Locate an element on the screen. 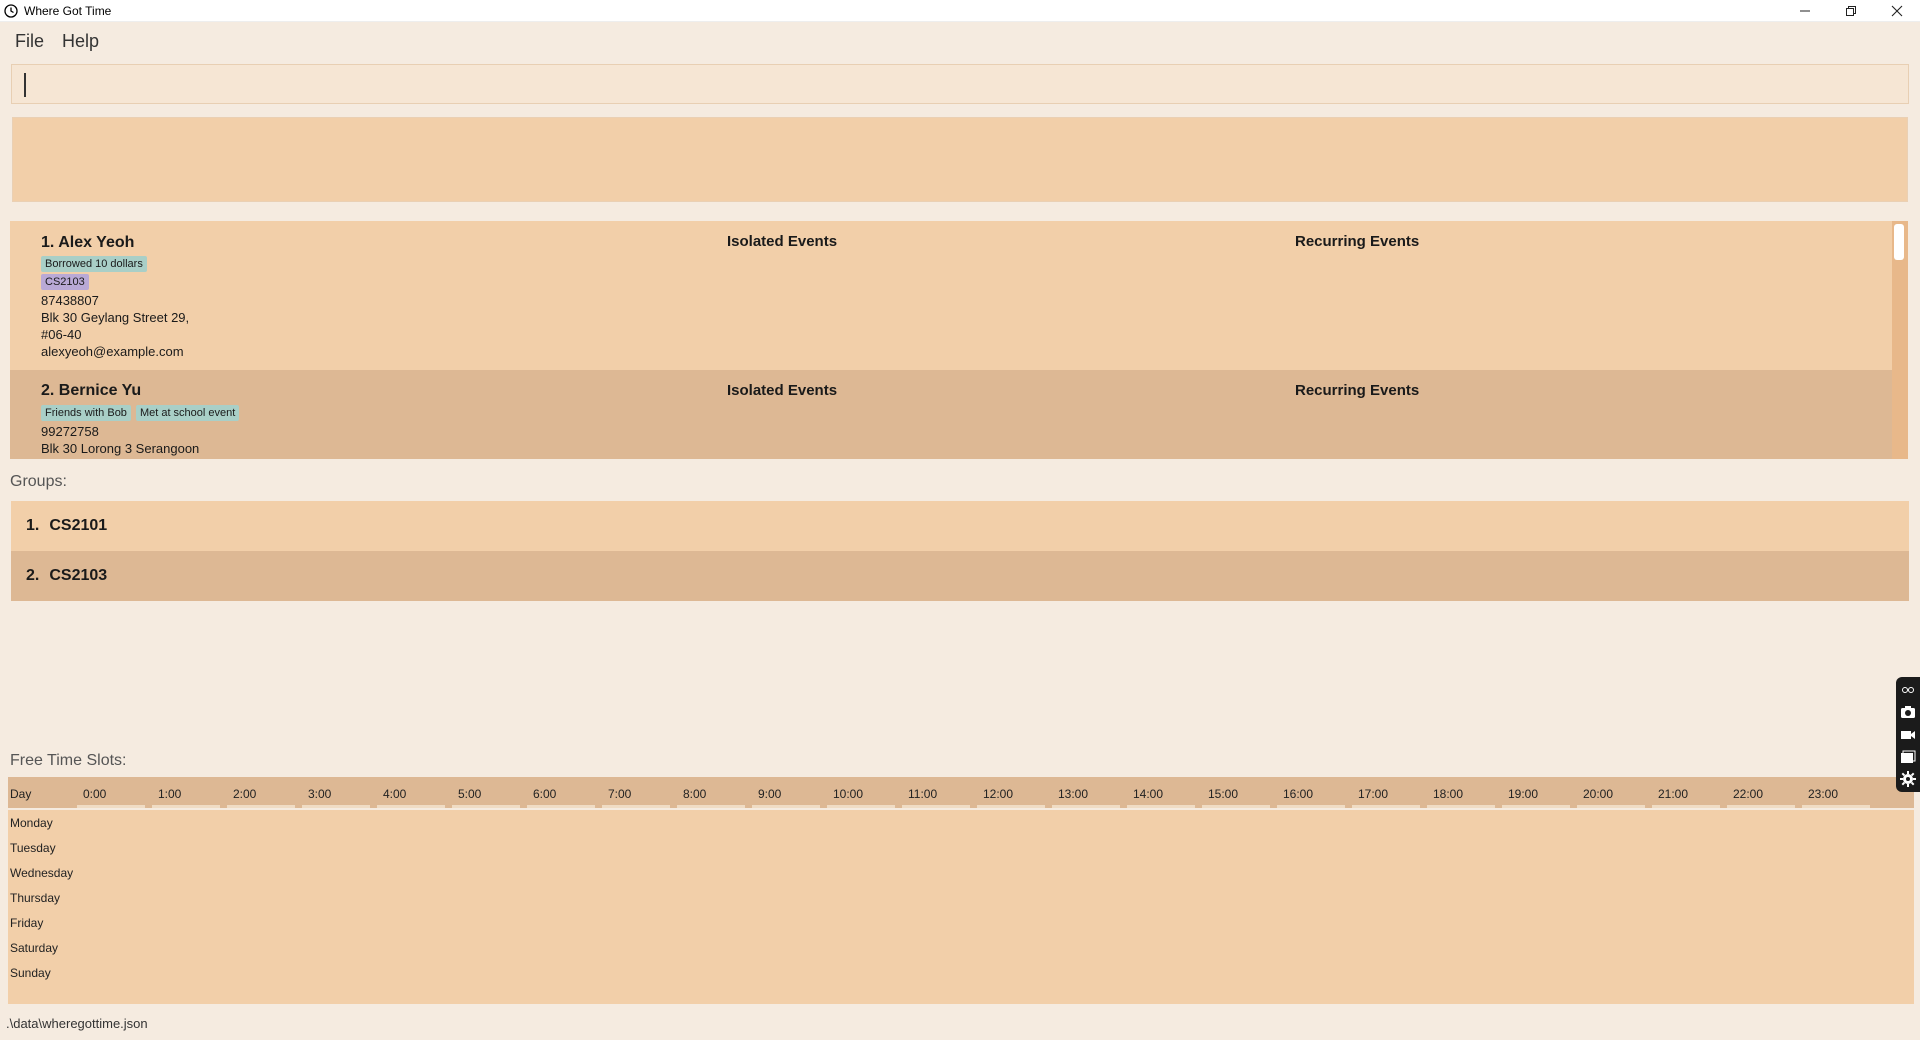 This screenshot has height=1040, width=1920. tag-row: Friends with Bob Met at school event is located at coordinates (140, 413).